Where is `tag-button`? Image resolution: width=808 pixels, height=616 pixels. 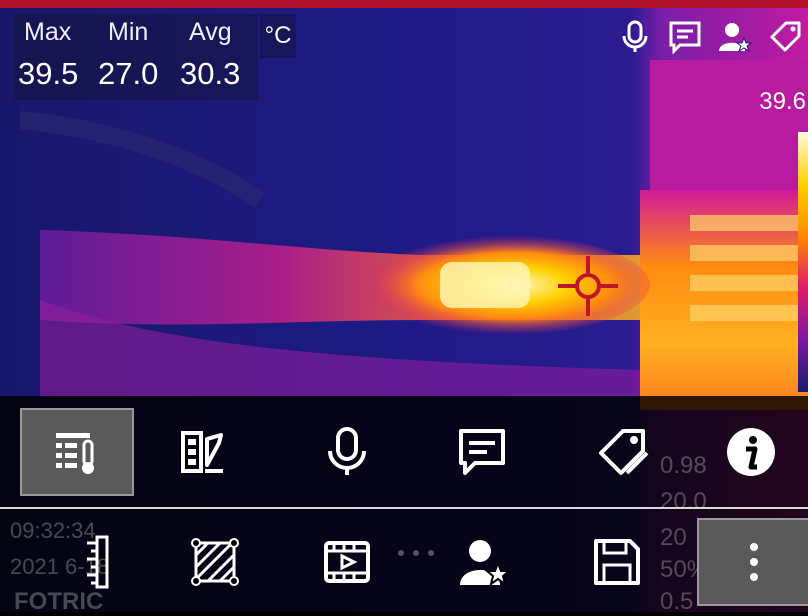
tag-button is located at coordinates (622, 452).